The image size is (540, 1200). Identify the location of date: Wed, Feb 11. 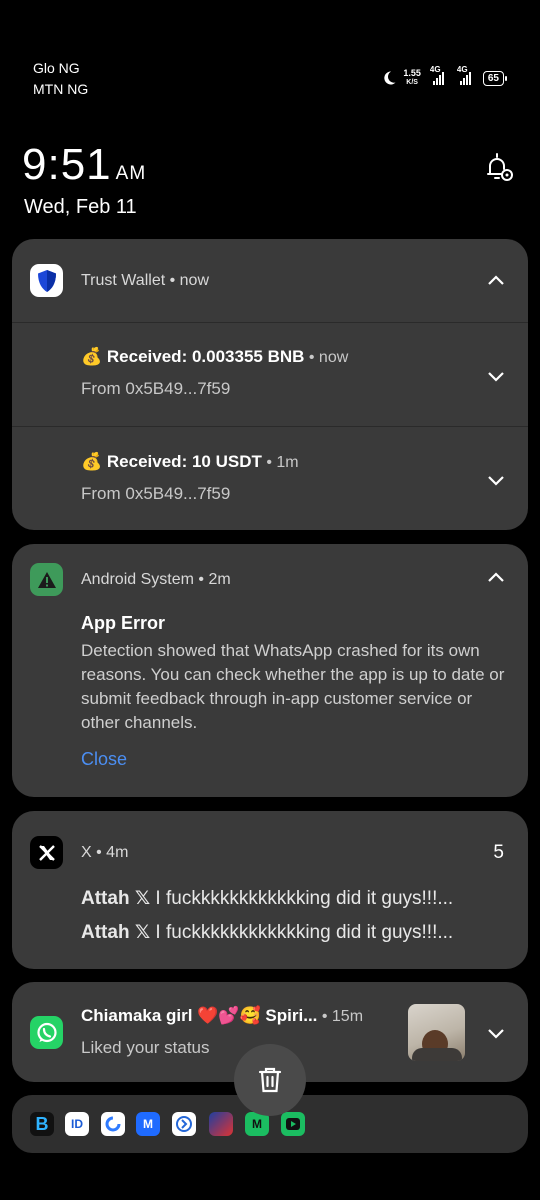
(80, 207).